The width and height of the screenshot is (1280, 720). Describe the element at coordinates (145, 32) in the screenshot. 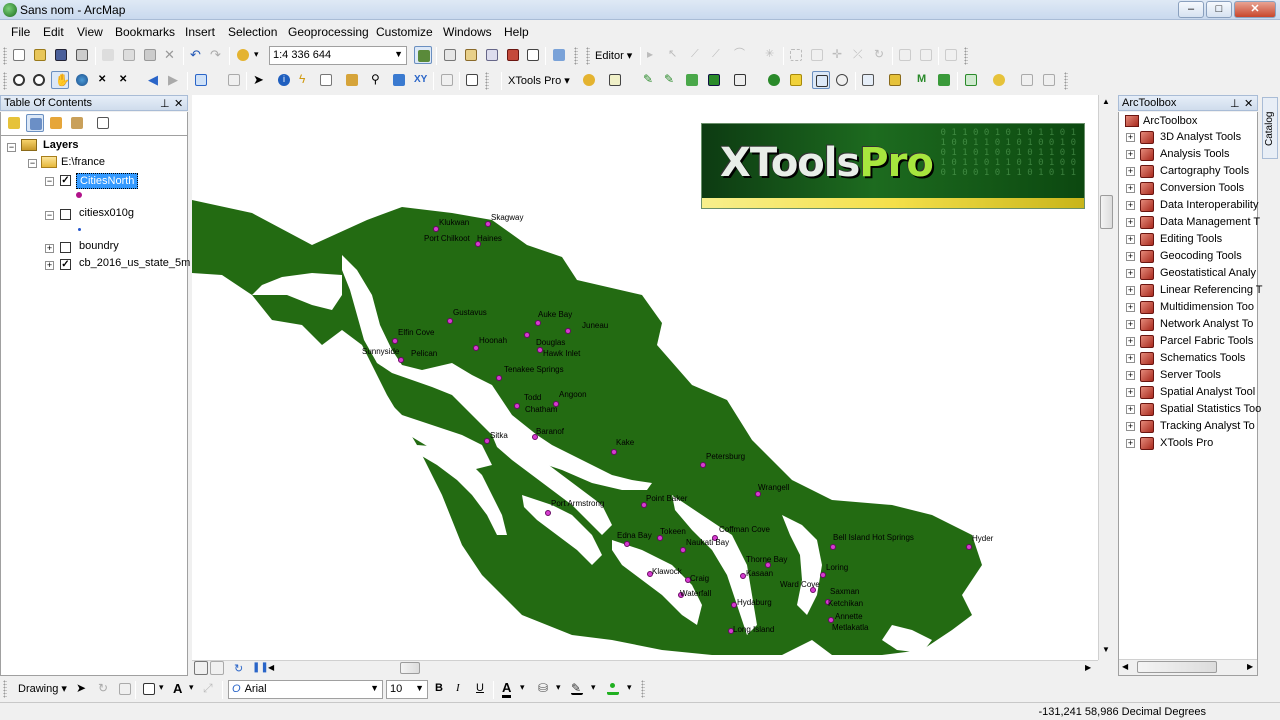

I see `menu-bookmarks: Bookmarks` at that location.